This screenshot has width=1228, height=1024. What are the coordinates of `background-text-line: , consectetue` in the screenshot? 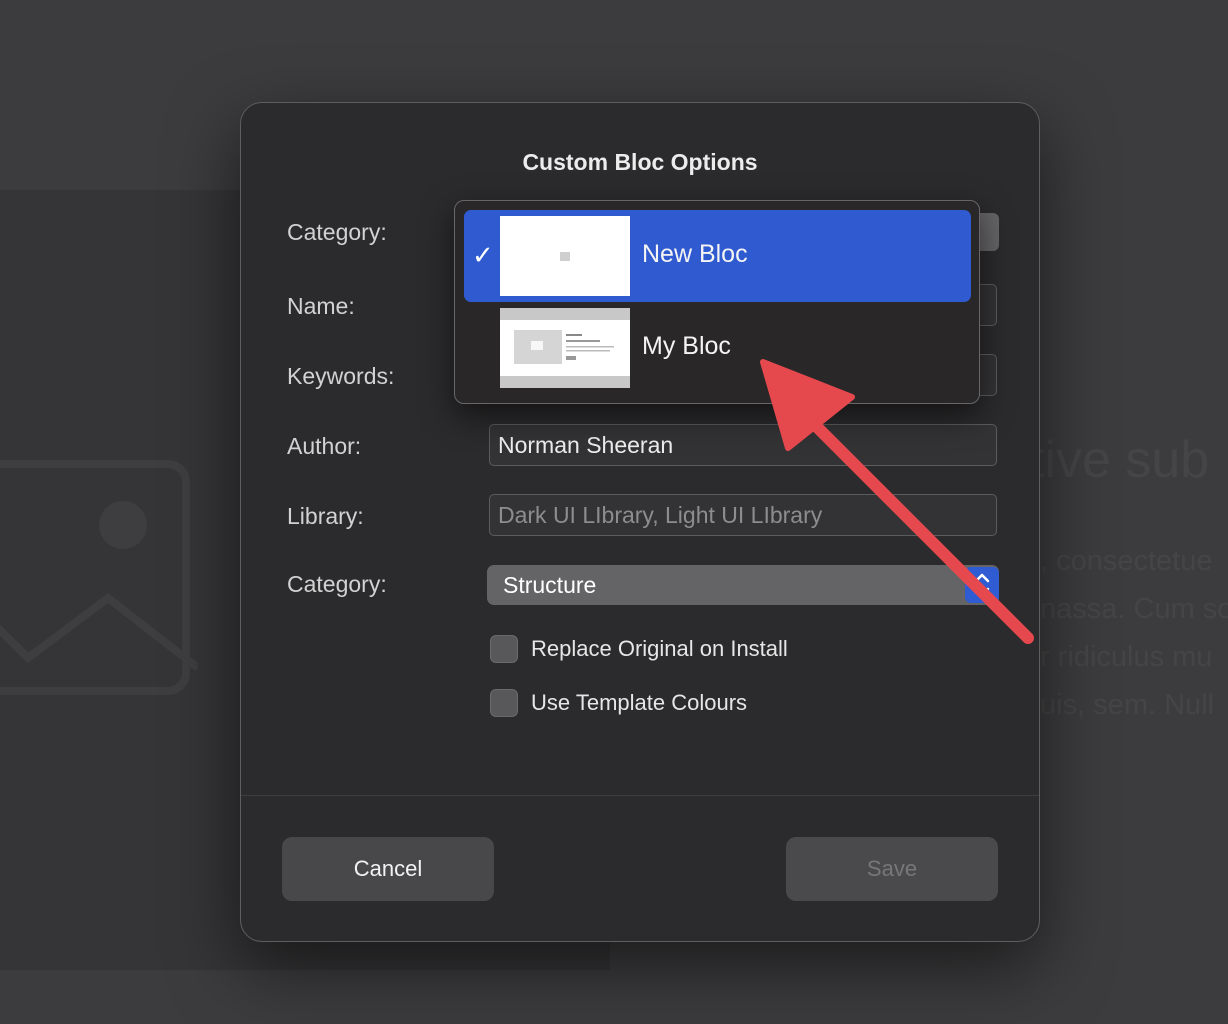 It's located at (1126, 561).